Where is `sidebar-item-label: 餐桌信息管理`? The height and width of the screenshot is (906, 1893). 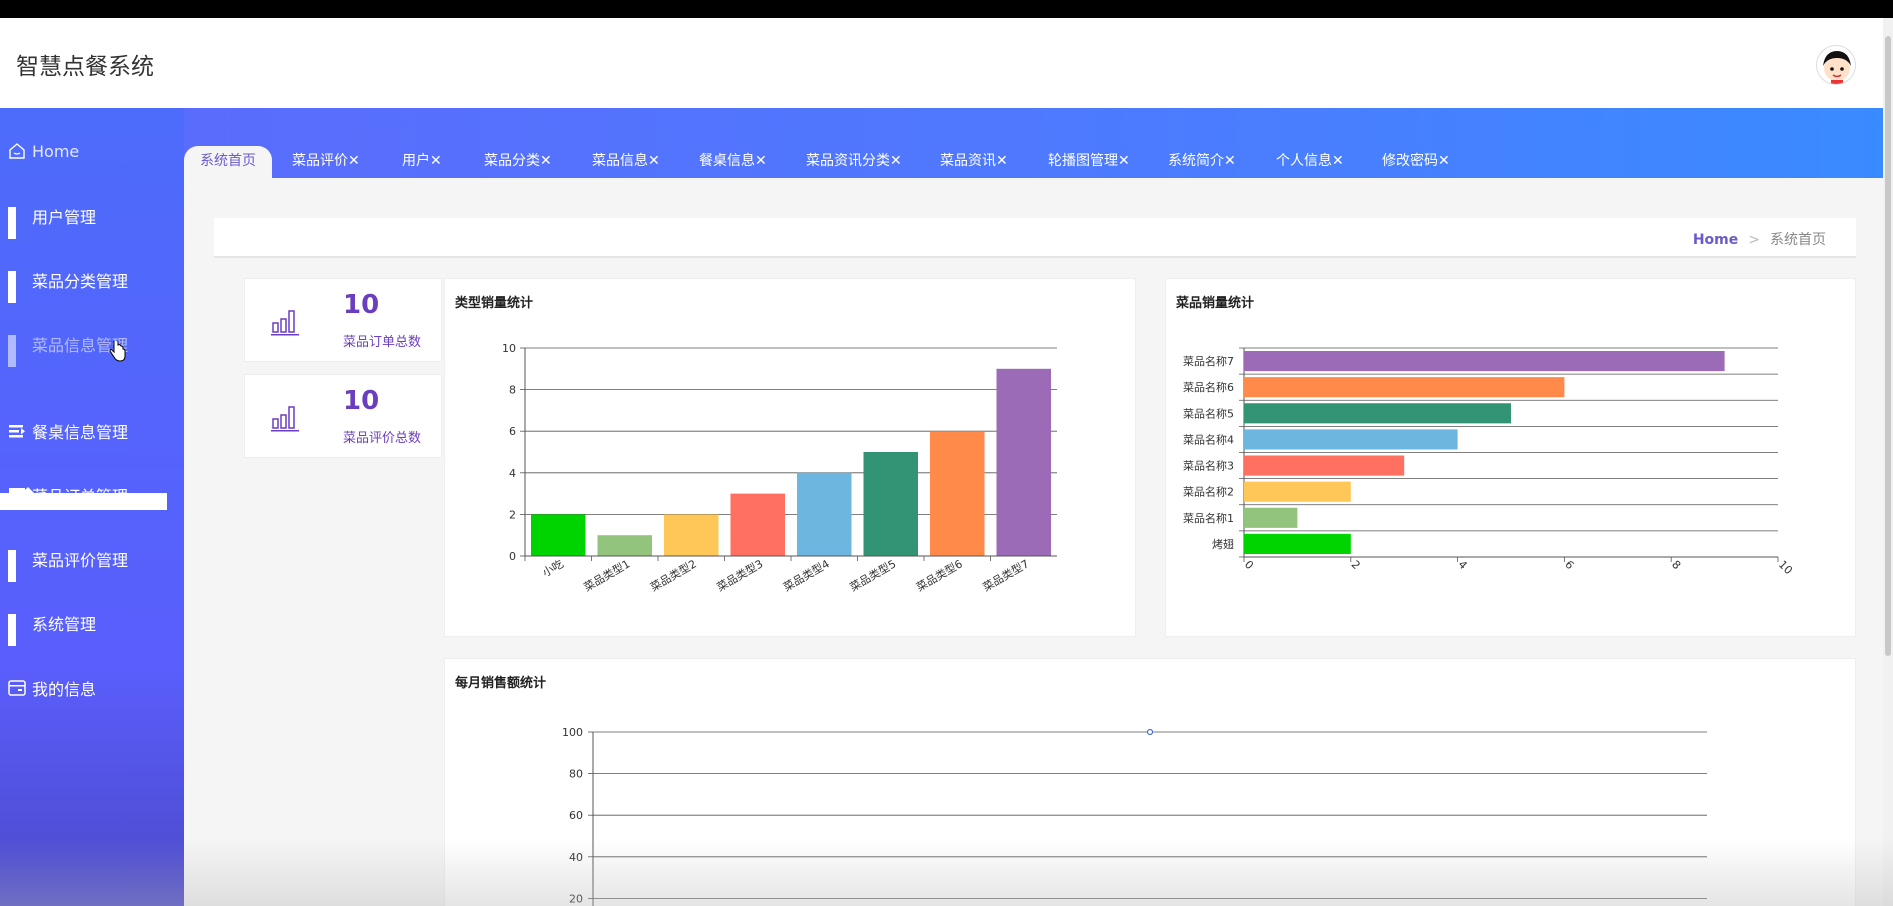 sidebar-item-label: 餐桌信息管理 is located at coordinates (80, 432).